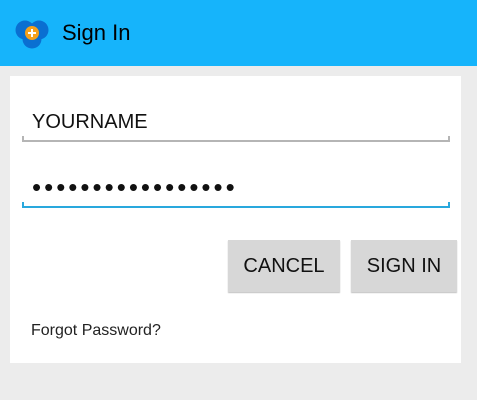 Image resolution: width=477 pixels, height=400 pixels. Describe the element at coordinates (90, 122) in the screenshot. I see `username-value: YOURNAME` at that location.